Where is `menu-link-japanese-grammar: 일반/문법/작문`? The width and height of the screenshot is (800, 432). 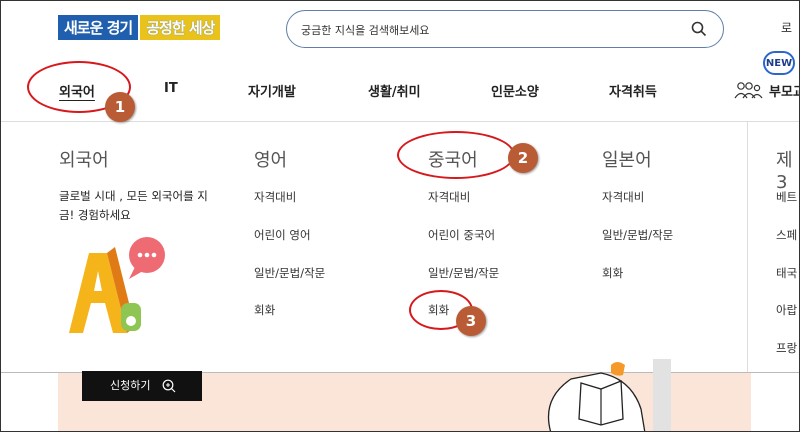 menu-link-japanese-grammar: 일반/문법/작문 is located at coordinates (637, 235).